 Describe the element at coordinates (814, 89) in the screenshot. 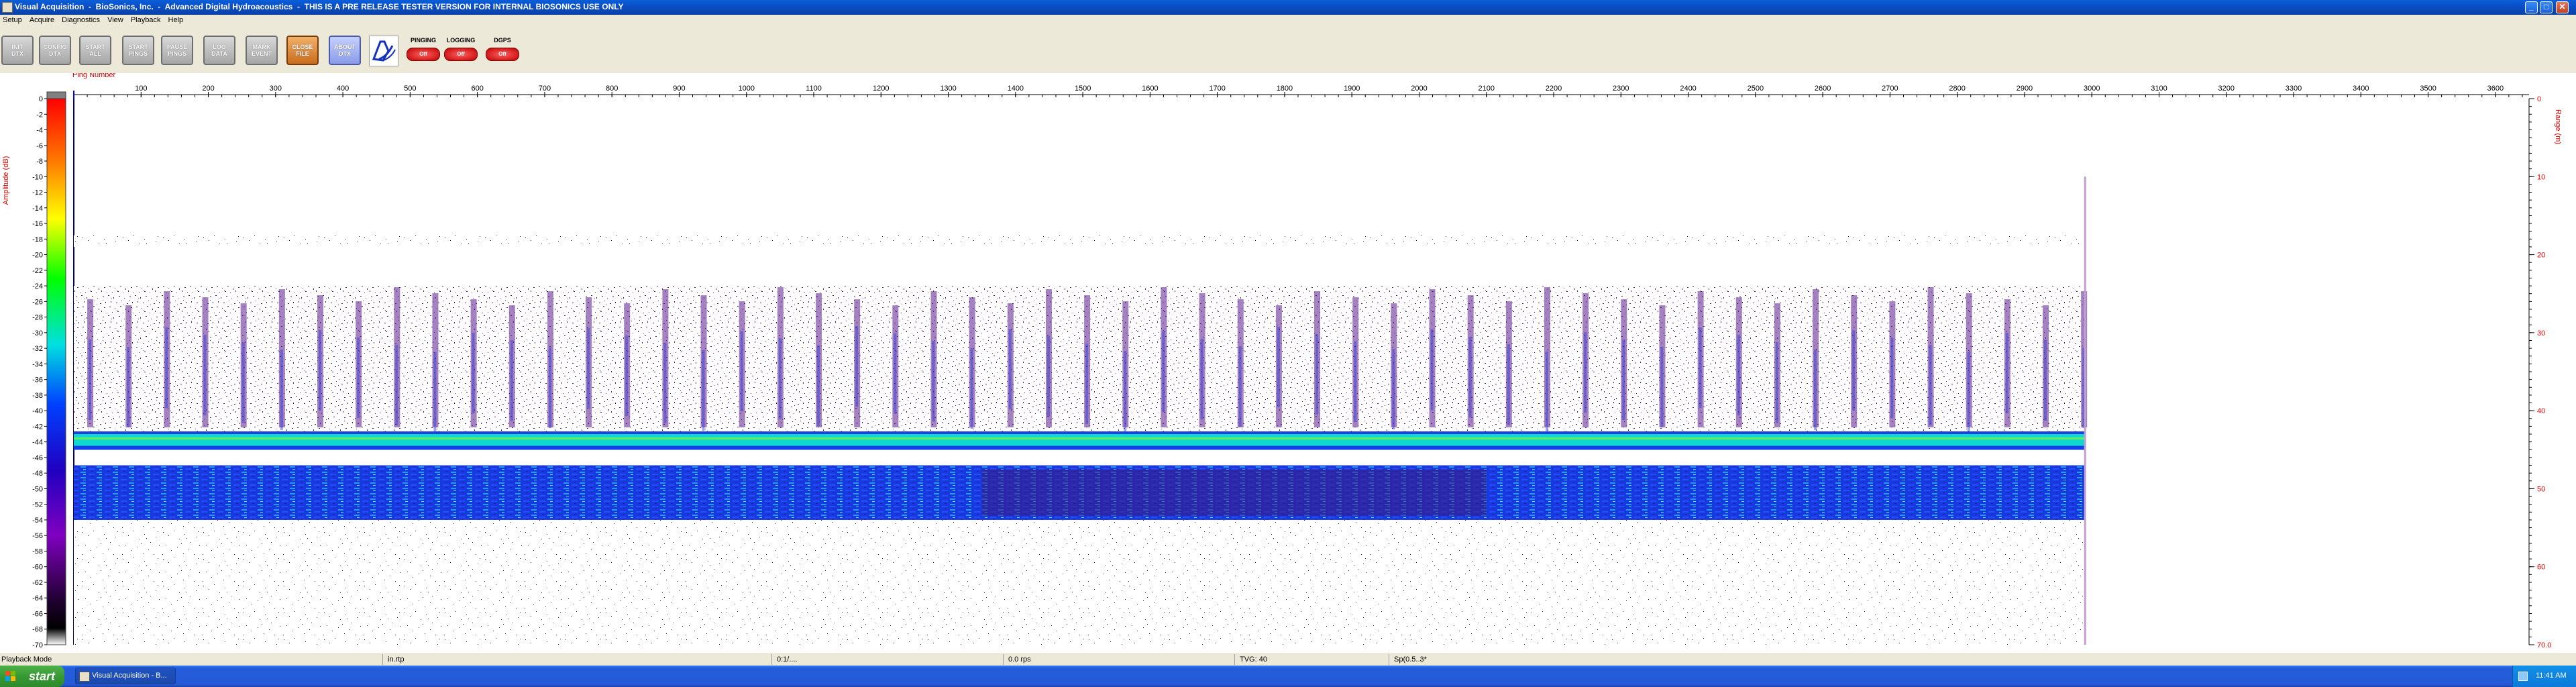

I see `ping-tick-label: 1100` at that location.